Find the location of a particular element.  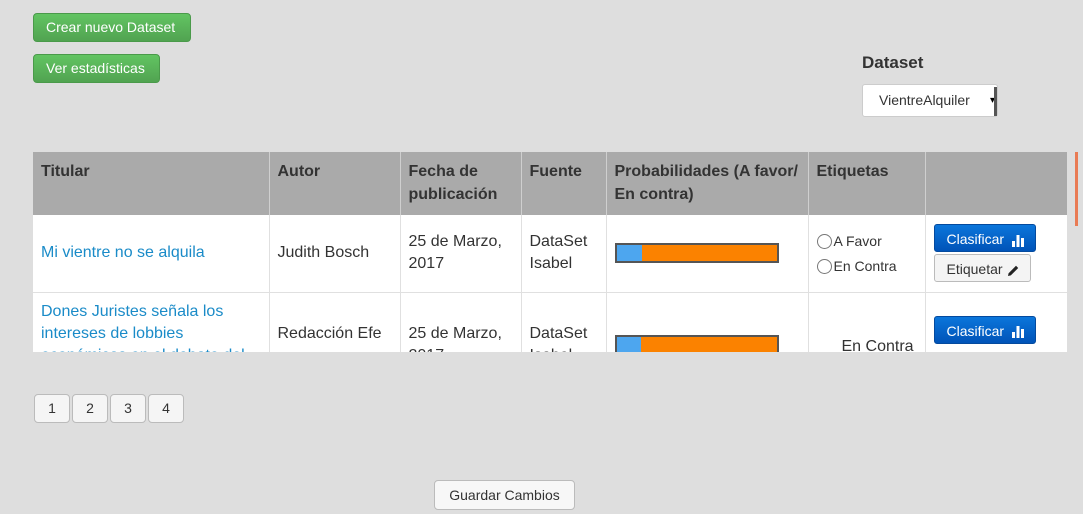

save-changes-button: Guardar Cambios is located at coordinates (504, 495).